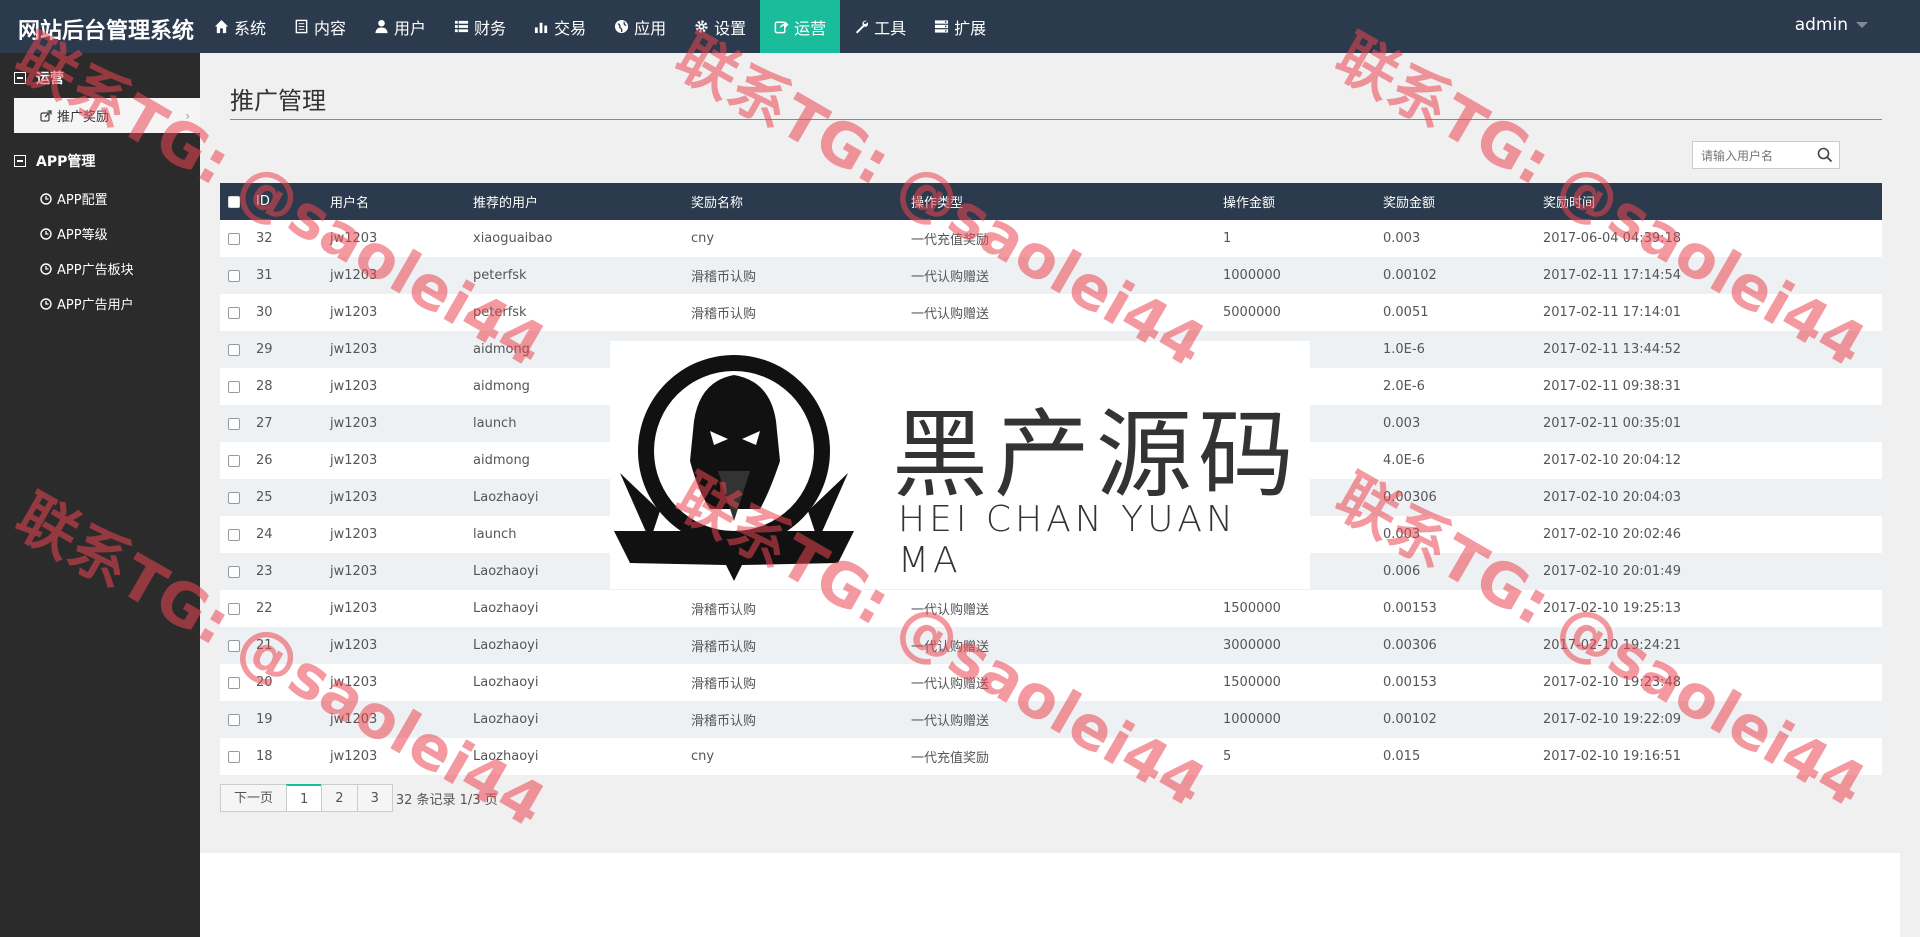 Image resolution: width=1920 pixels, height=937 pixels. Describe the element at coordinates (240, 26) in the screenshot. I see `nav-item-0: 系统` at that location.